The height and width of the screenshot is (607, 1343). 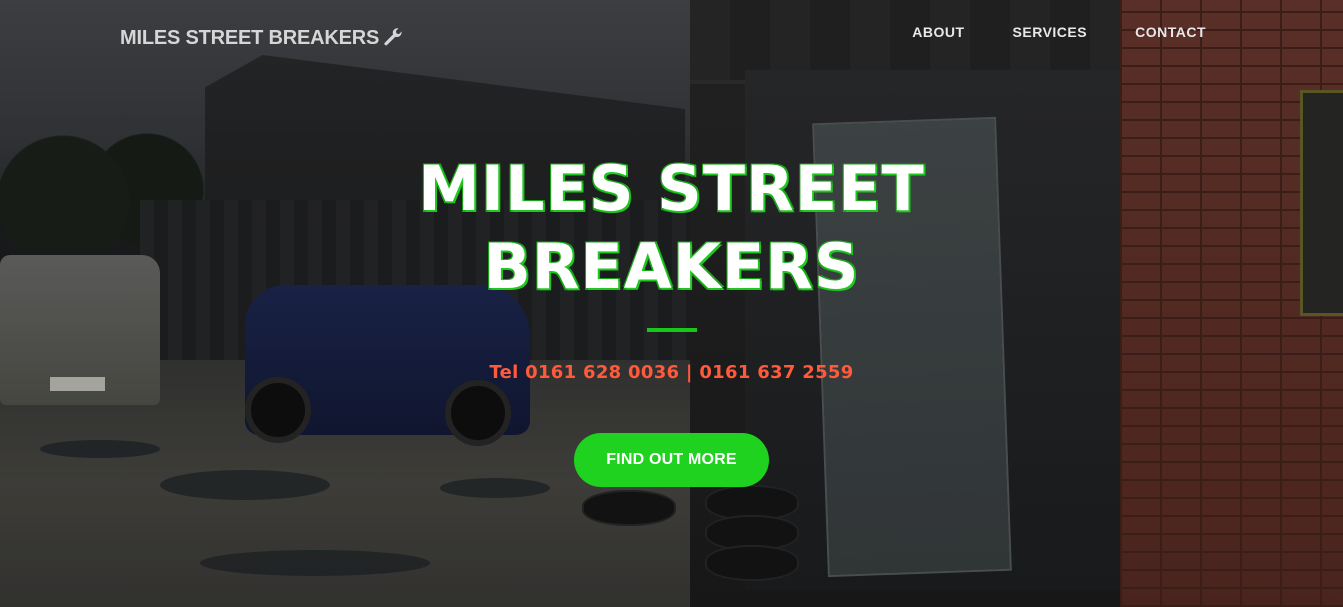 What do you see at coordinates (671, 372) in the screenshot?
I see `phone-numbers: Tel 0161 628 0036 | 0161 637 2559` at bounding box center [671, 372].